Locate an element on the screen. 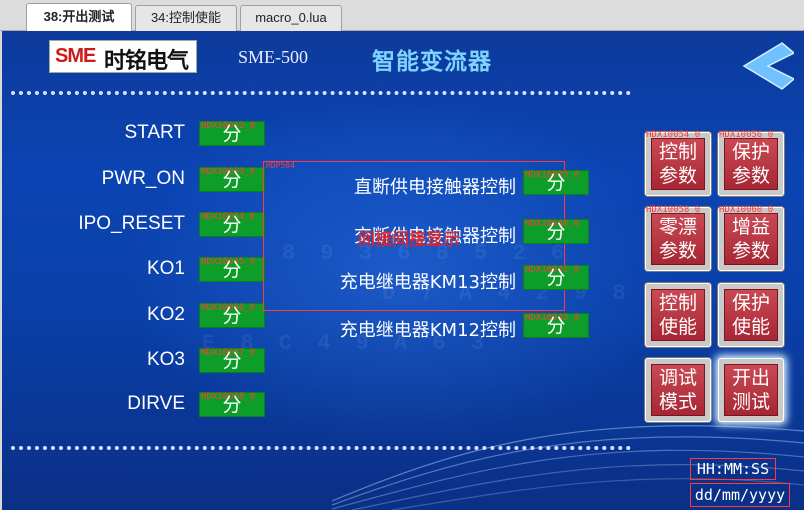 The height and width of the screenshot is (510, 804). tab-open-test: 38:开出测试 is located at coordinates (79, 17).